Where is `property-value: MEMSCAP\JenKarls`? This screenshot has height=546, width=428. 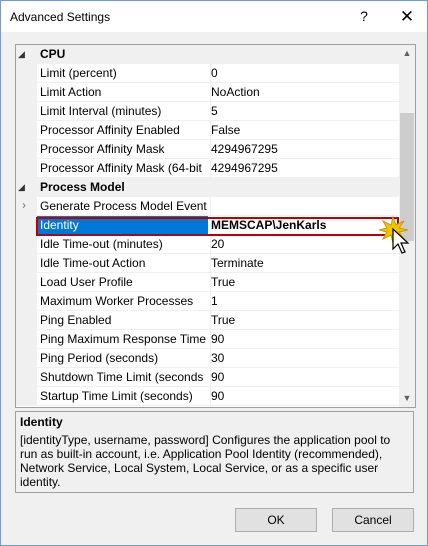
property-value: MEMSCAP\JenKarls is located at coordinates (303, 225).